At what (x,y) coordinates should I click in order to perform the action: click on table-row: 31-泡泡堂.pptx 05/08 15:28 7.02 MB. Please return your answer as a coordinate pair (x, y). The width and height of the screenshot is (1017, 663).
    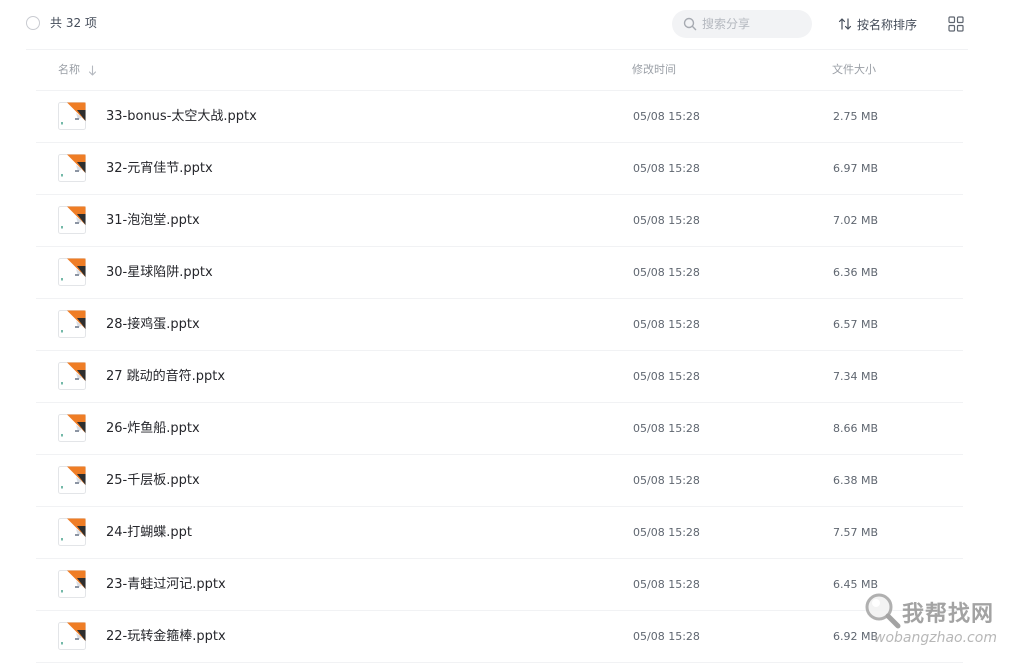
    Looking at the image, I should click on (499, 221).